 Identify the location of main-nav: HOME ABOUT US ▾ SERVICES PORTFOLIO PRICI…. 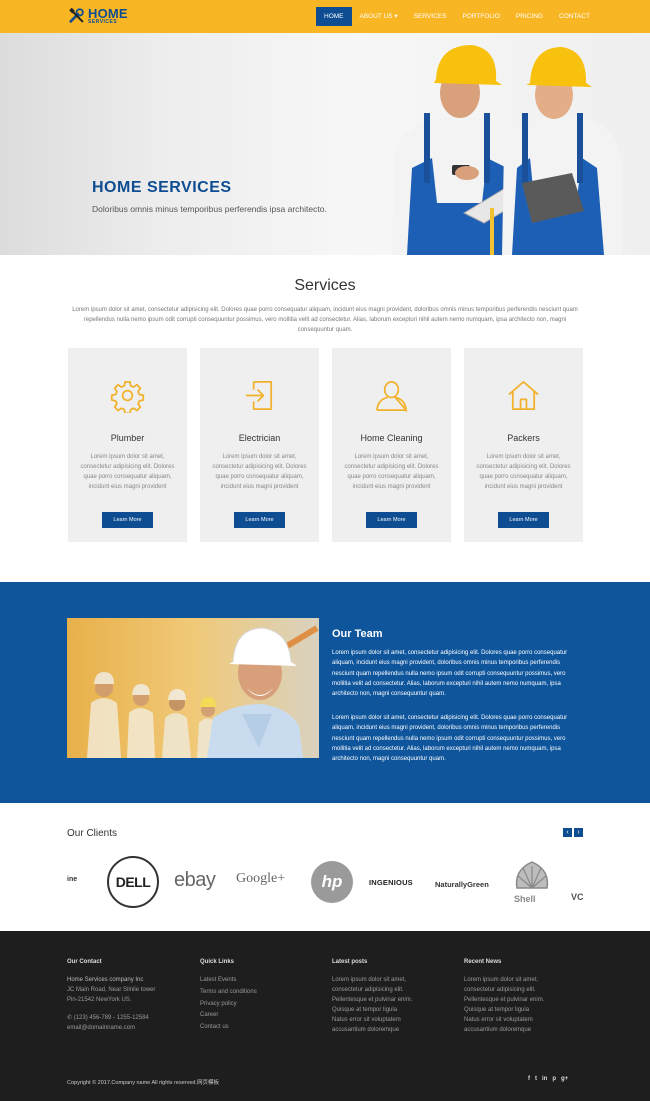
(457, 16).